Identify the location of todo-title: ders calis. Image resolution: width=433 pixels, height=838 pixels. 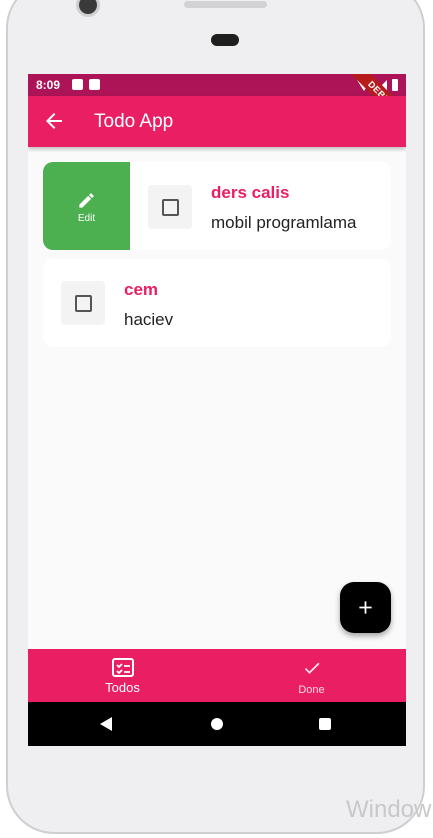
(250, 192).